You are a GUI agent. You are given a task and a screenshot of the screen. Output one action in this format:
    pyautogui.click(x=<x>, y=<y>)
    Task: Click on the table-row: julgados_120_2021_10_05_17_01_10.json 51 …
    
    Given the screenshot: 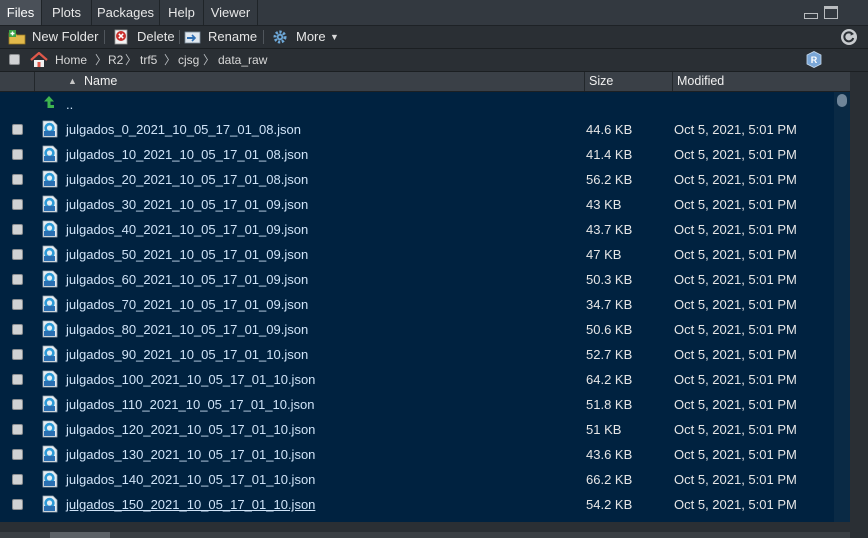 What is the action you would take?
    pyautogui.click(x=417, y=429)
    